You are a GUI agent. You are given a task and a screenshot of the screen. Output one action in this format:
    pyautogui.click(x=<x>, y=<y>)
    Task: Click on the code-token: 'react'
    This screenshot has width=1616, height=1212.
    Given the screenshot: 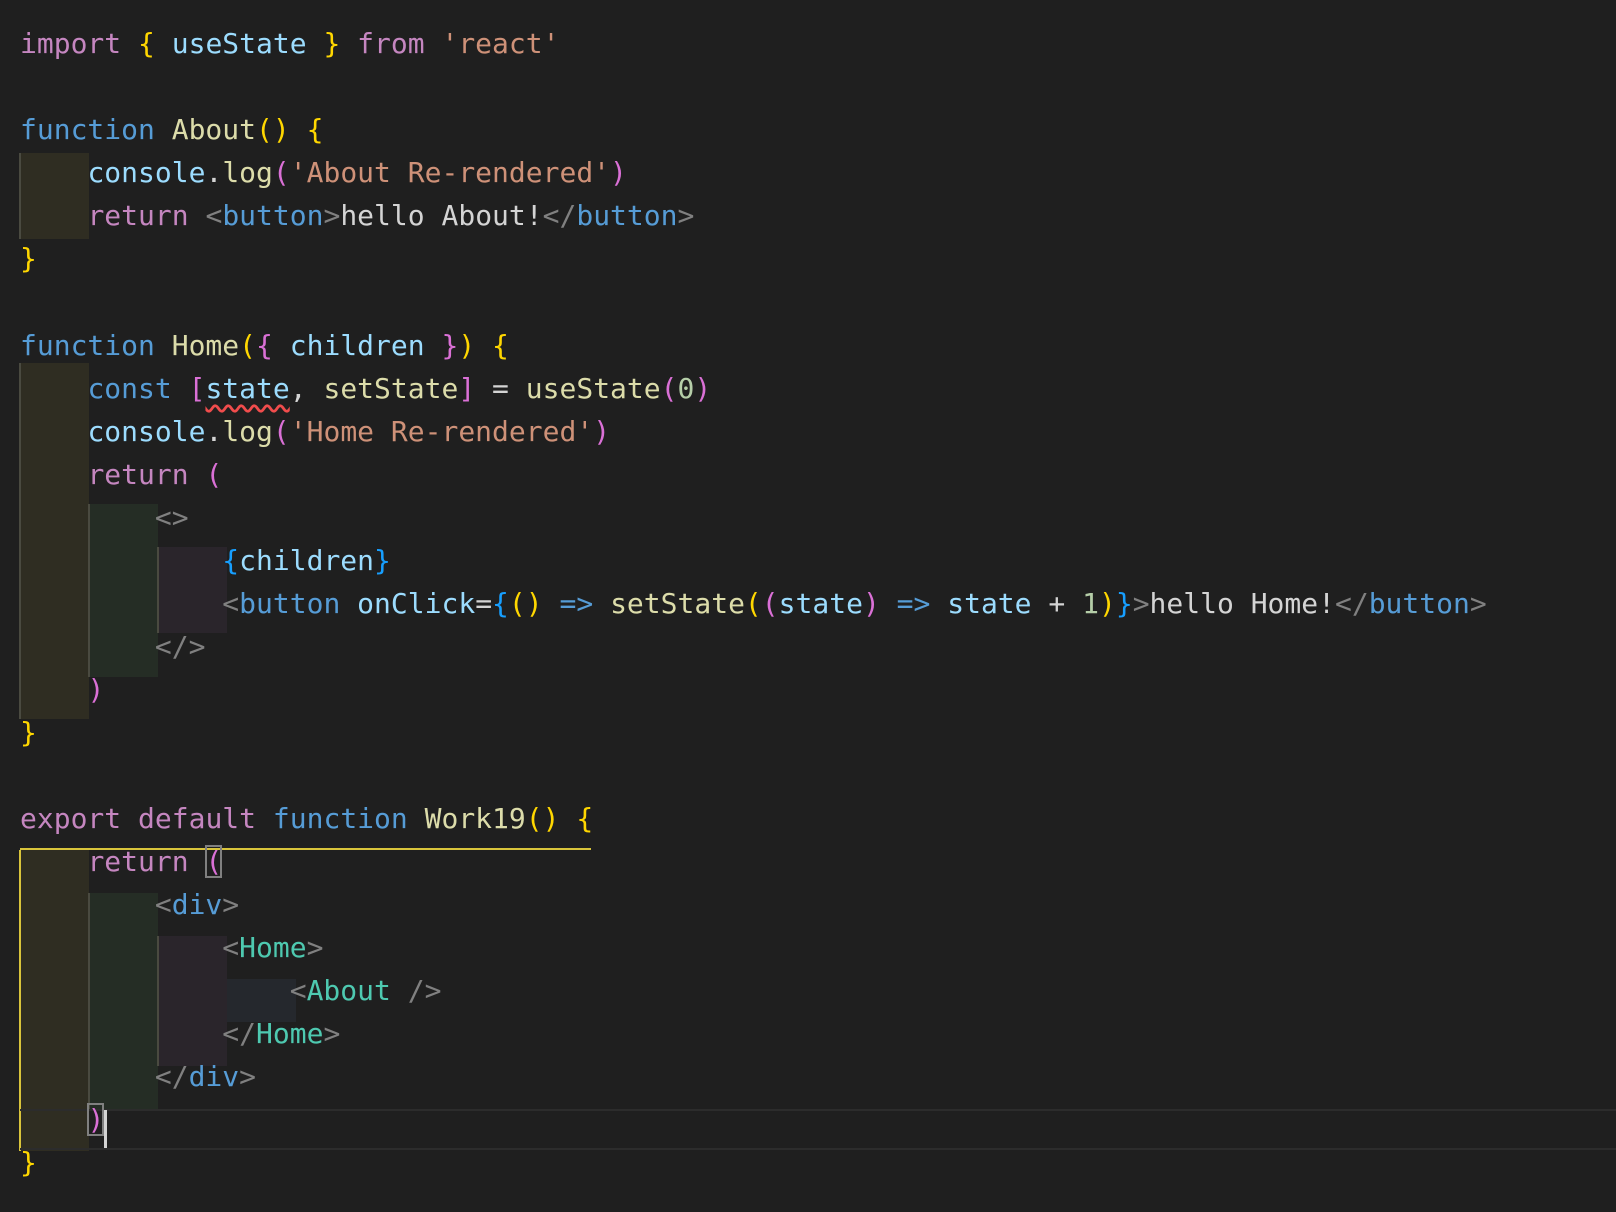 What is the action you would take?
    pyautogui.click(x=500, y=43)
    